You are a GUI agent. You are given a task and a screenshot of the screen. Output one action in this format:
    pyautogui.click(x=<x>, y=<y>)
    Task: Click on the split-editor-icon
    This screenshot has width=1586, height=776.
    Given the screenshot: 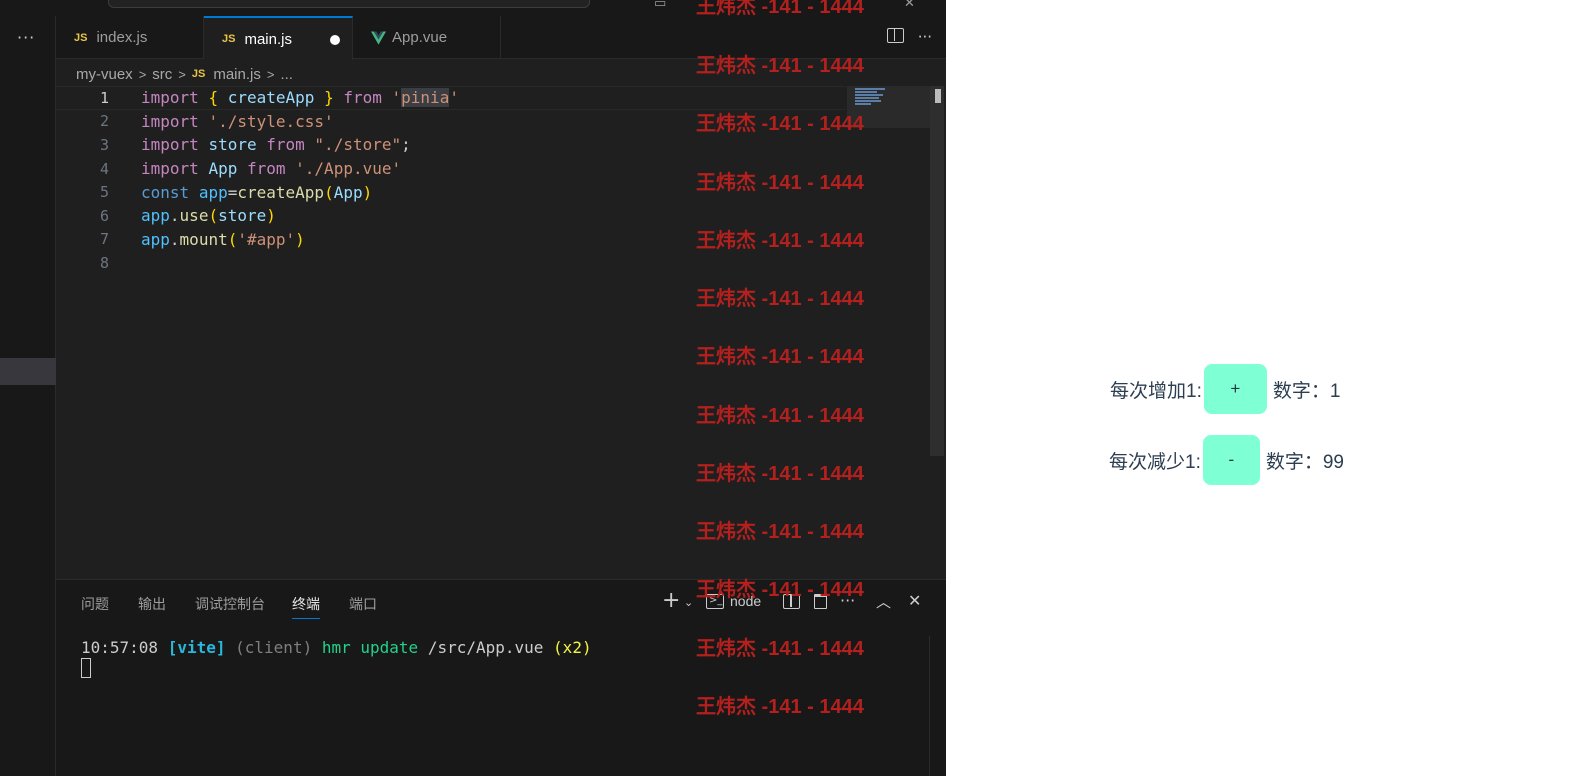 What is the action you would take?
    pyautogui.click(x=895, y=35)
    